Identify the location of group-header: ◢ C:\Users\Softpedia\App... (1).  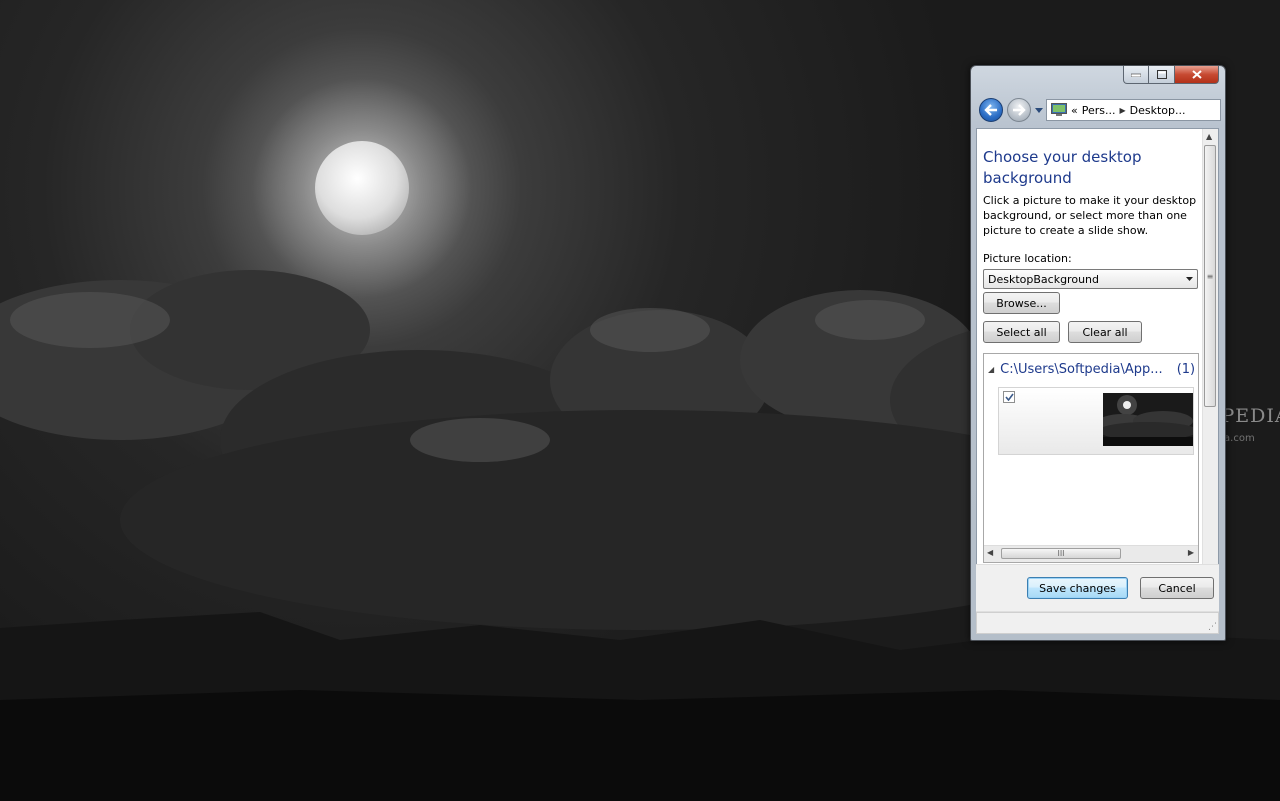
(1091, 369).